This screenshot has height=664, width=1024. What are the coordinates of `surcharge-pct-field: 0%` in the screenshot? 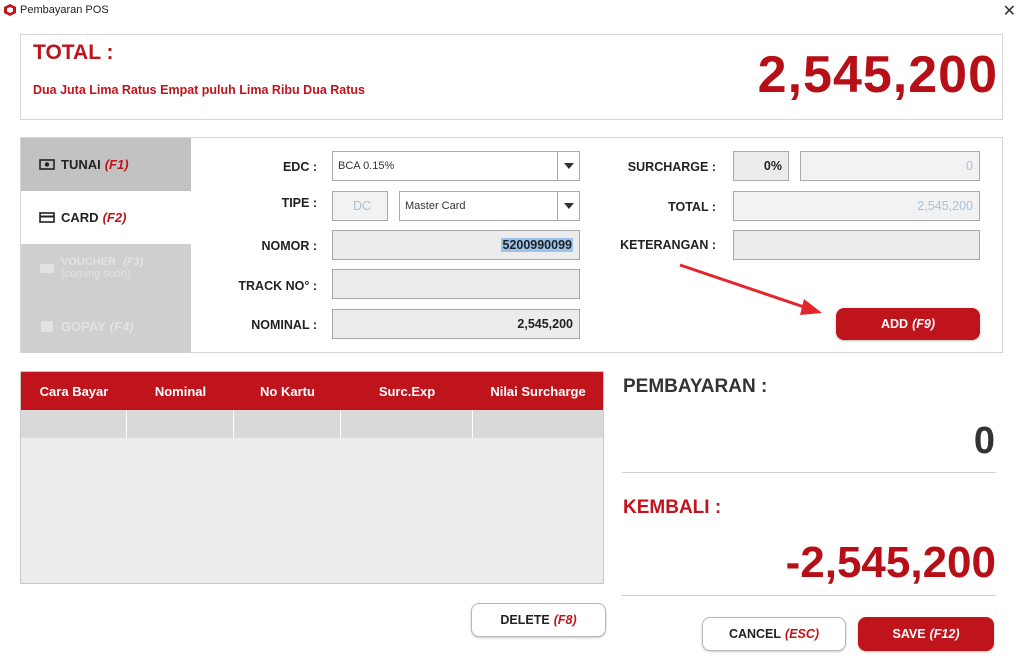 It's located at (761, 166).